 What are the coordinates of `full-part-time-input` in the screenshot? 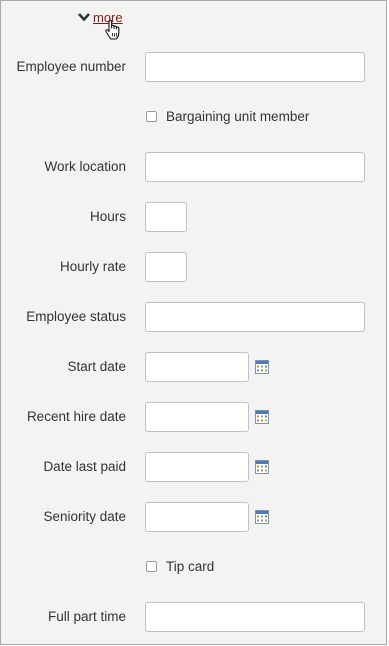 It's located at (255, 617).